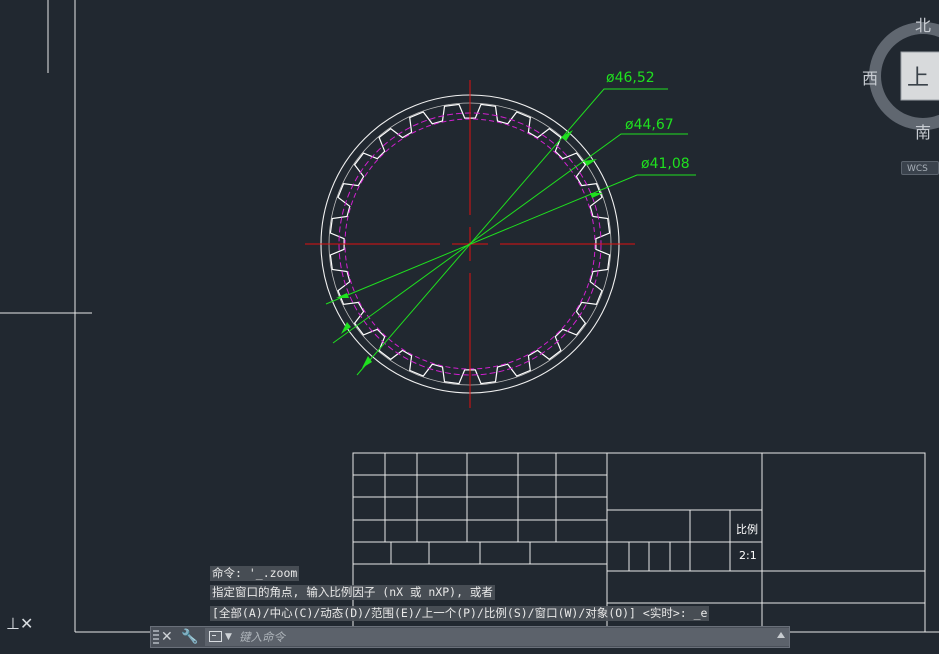 This screenshot has width=939, height=654. I want to click on viewcube: 上 北 南 西, so click(900, 79).